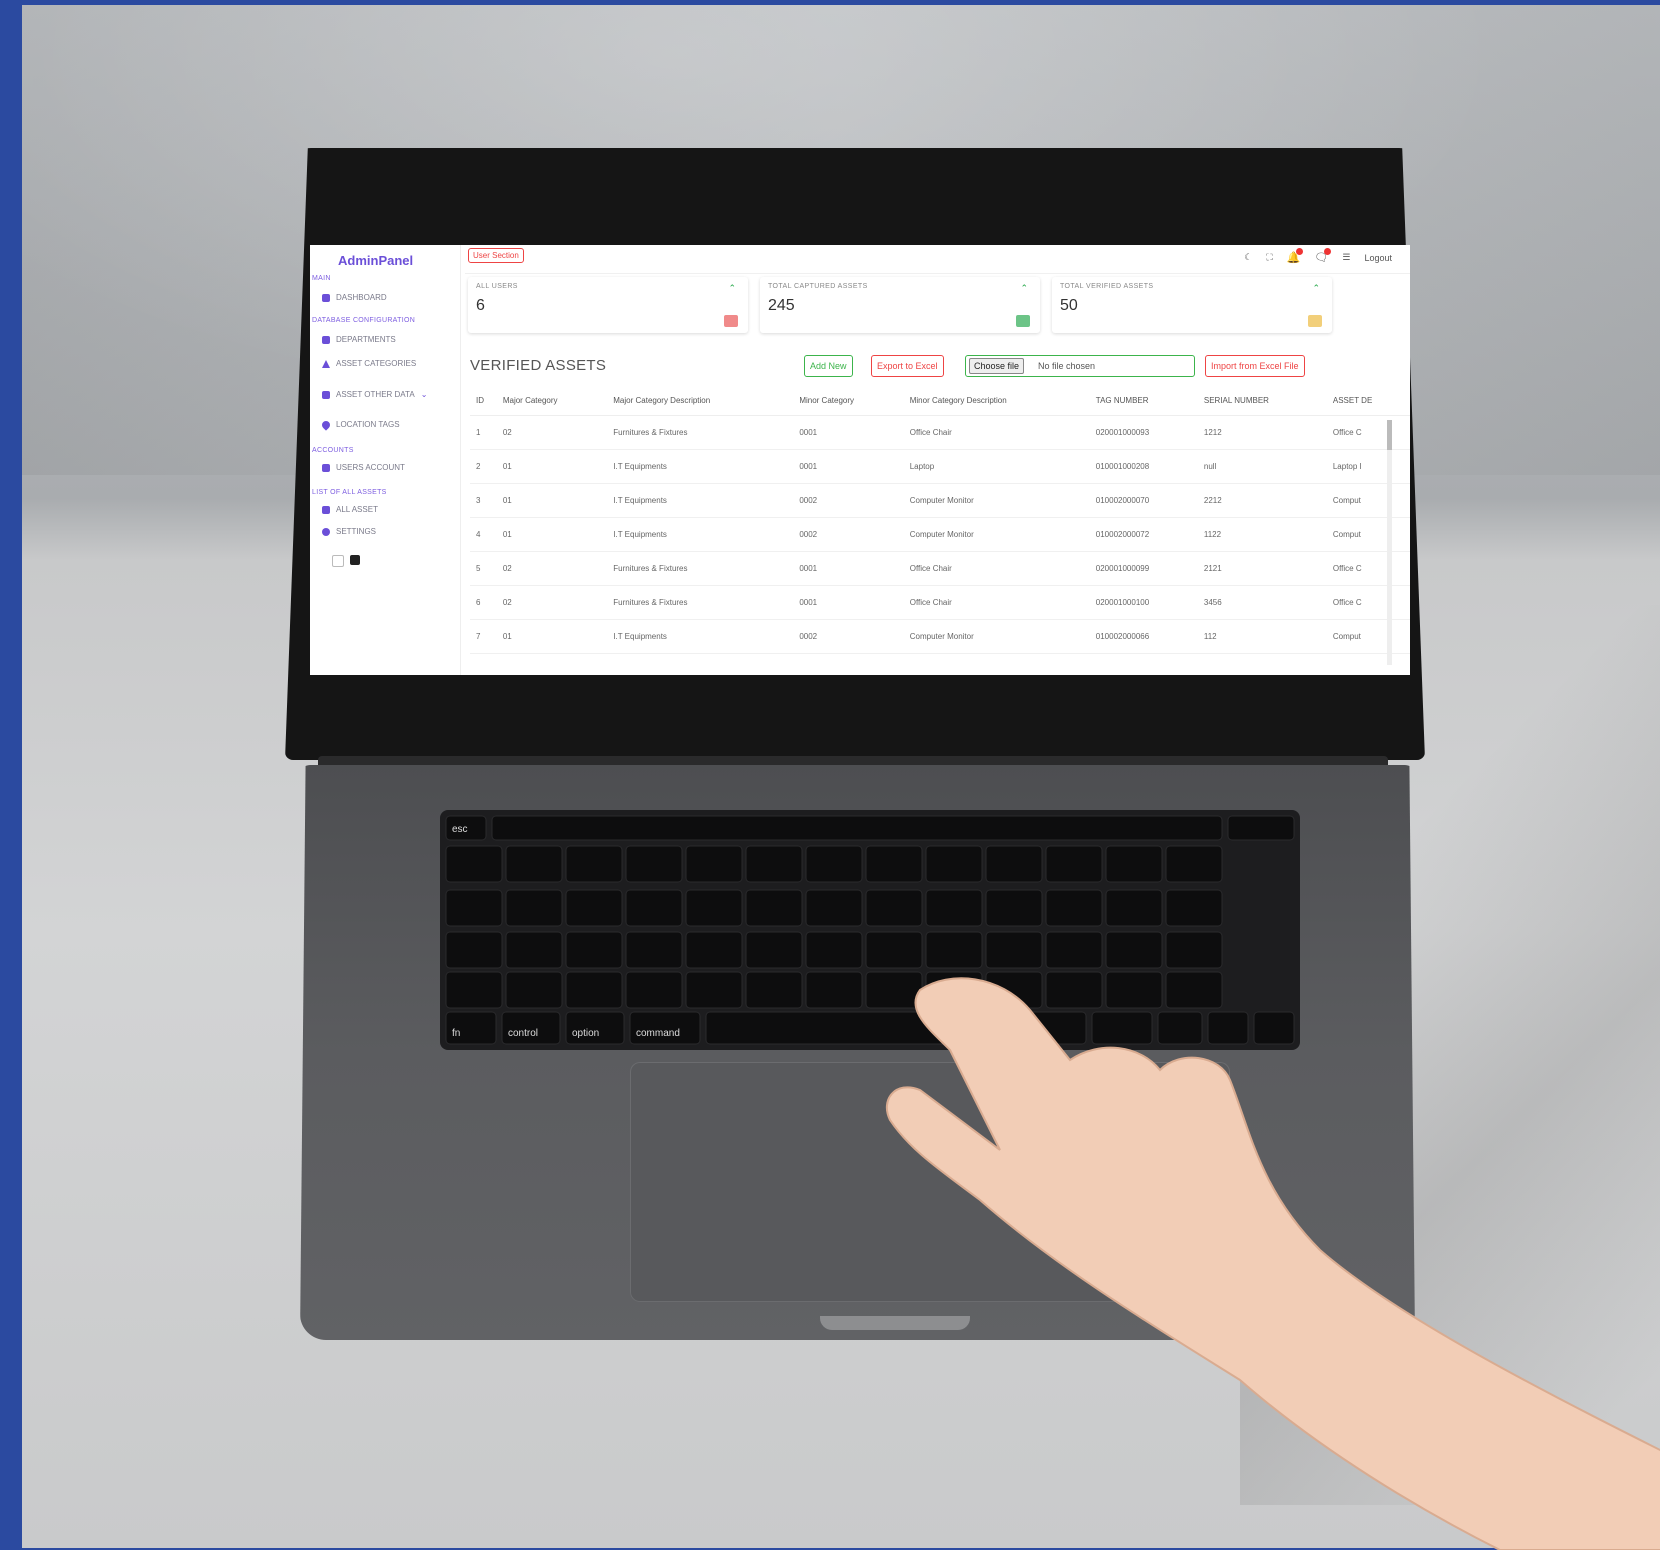  Describe the element at coordinates (1323, 256) in the screenshot. I see `message-icon: 🗨` at that location.